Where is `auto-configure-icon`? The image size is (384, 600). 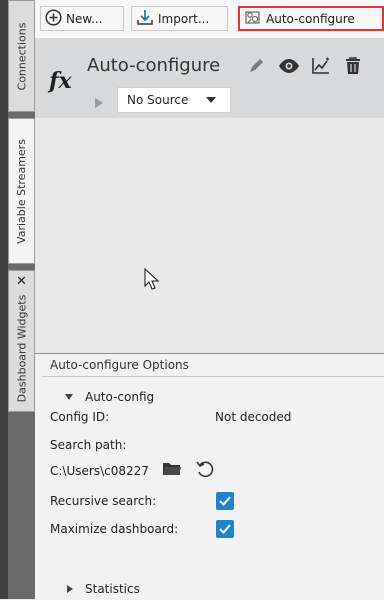 auto-configure-icon is located at coordinates (253, 19).